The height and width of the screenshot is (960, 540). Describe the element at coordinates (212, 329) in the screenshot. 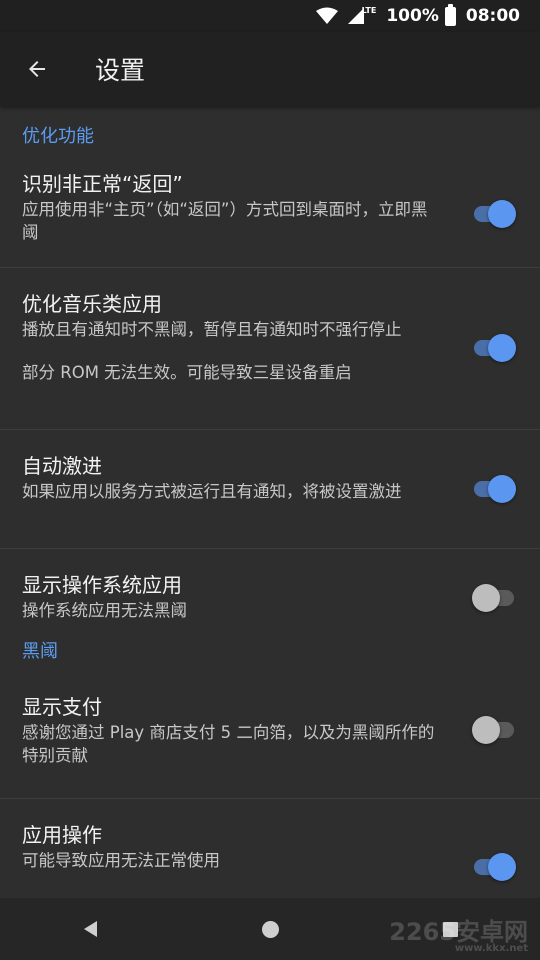

I see `pref-summary: 播放且有通知时不黑阈，暂停且有通知时不强行停止` at that location.